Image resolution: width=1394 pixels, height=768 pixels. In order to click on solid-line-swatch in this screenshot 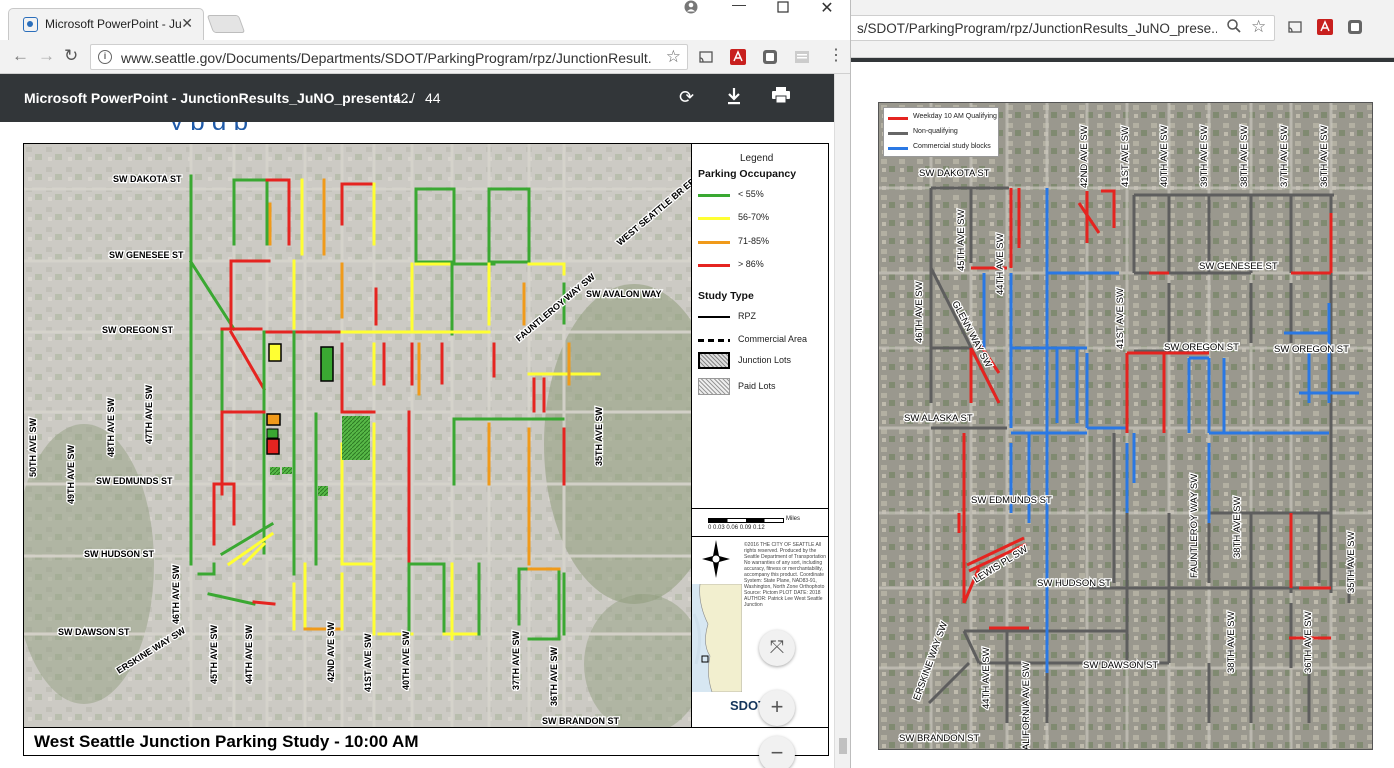, I will do `click(714, 317)`.